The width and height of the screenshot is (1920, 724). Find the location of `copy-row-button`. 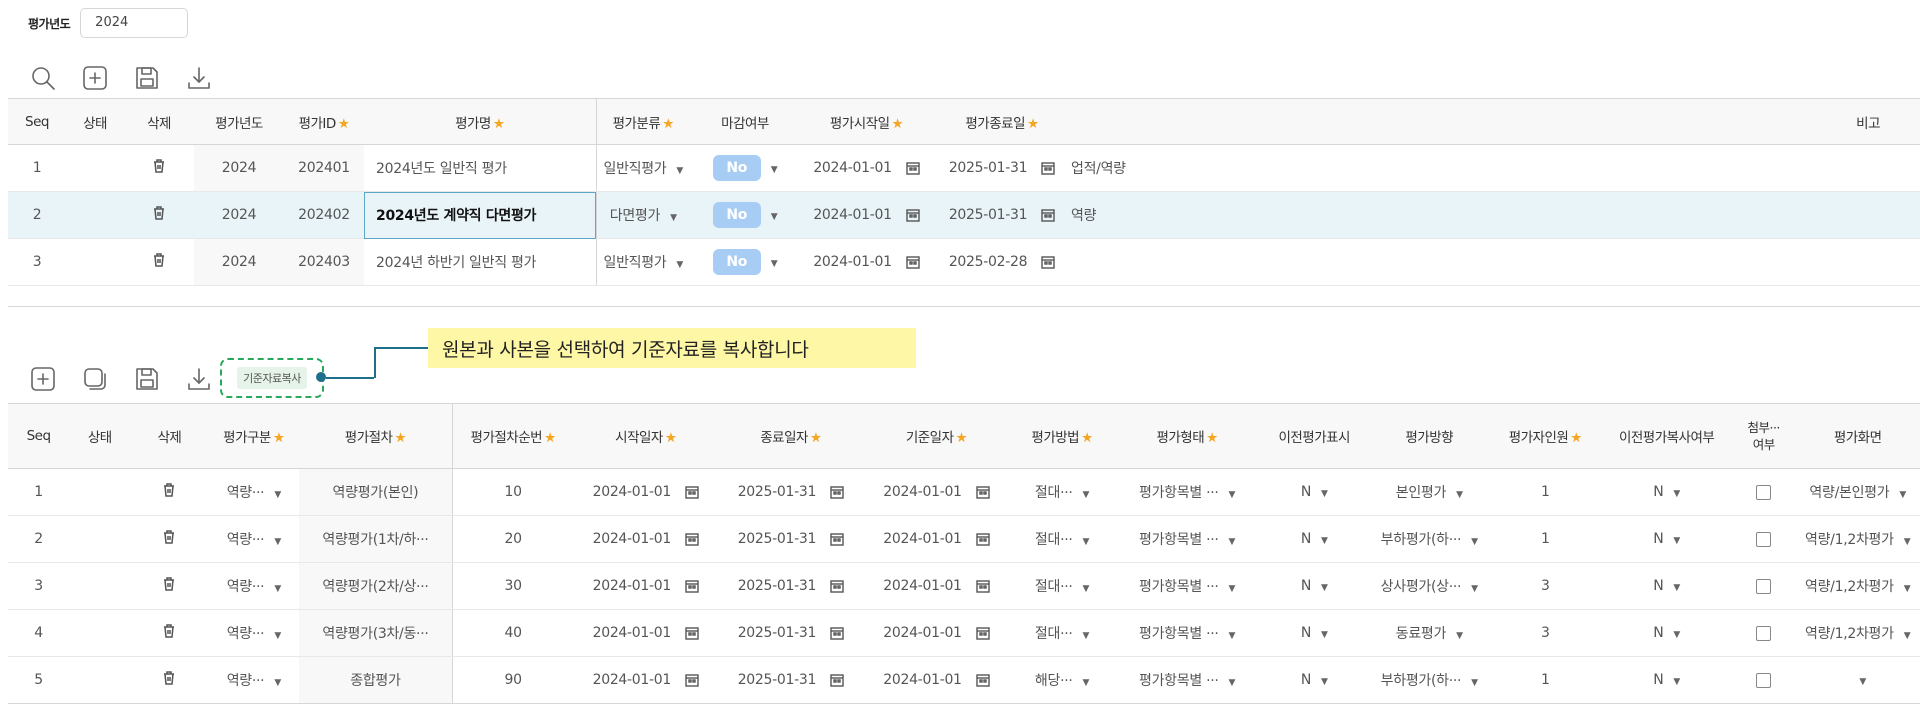

copy-row-button is located at coordinates (95, 379).